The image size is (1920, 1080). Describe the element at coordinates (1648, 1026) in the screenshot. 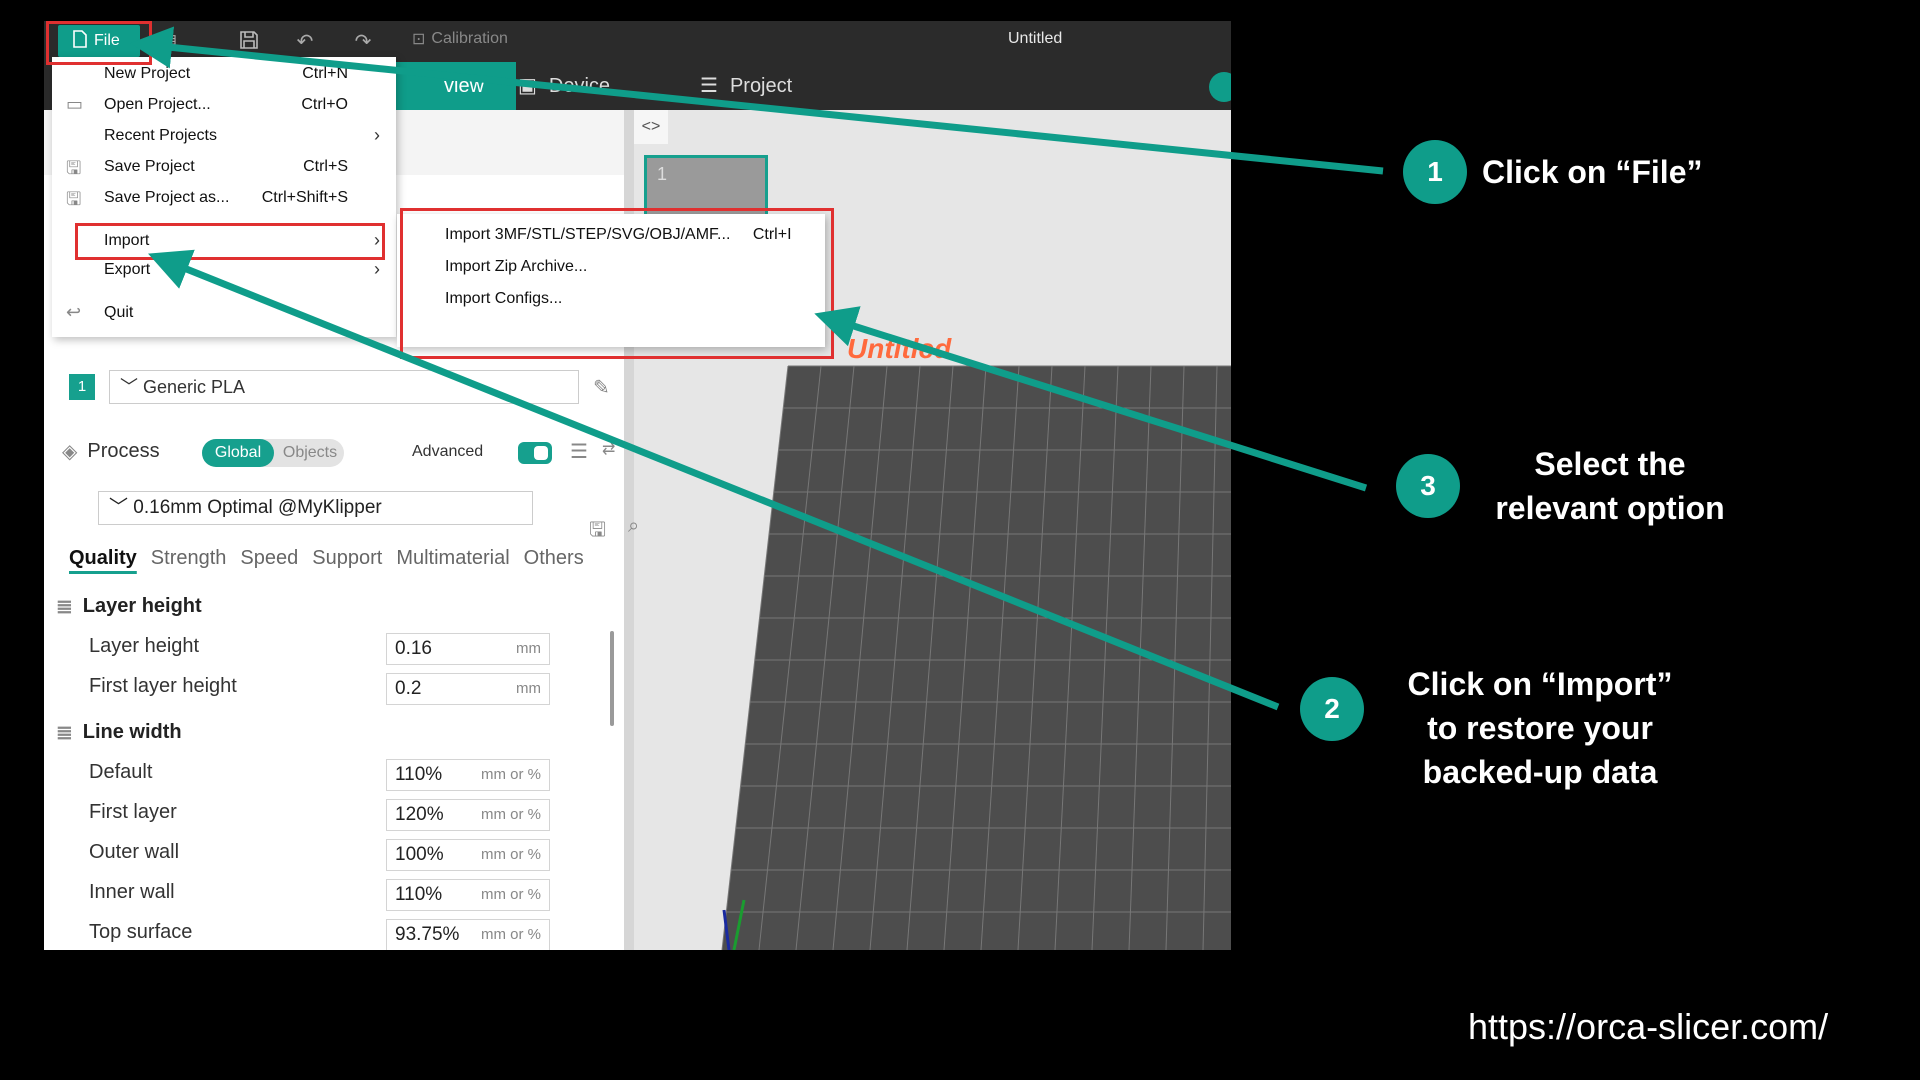

I see `website-url: https://orca-slicer.com/` at that location.